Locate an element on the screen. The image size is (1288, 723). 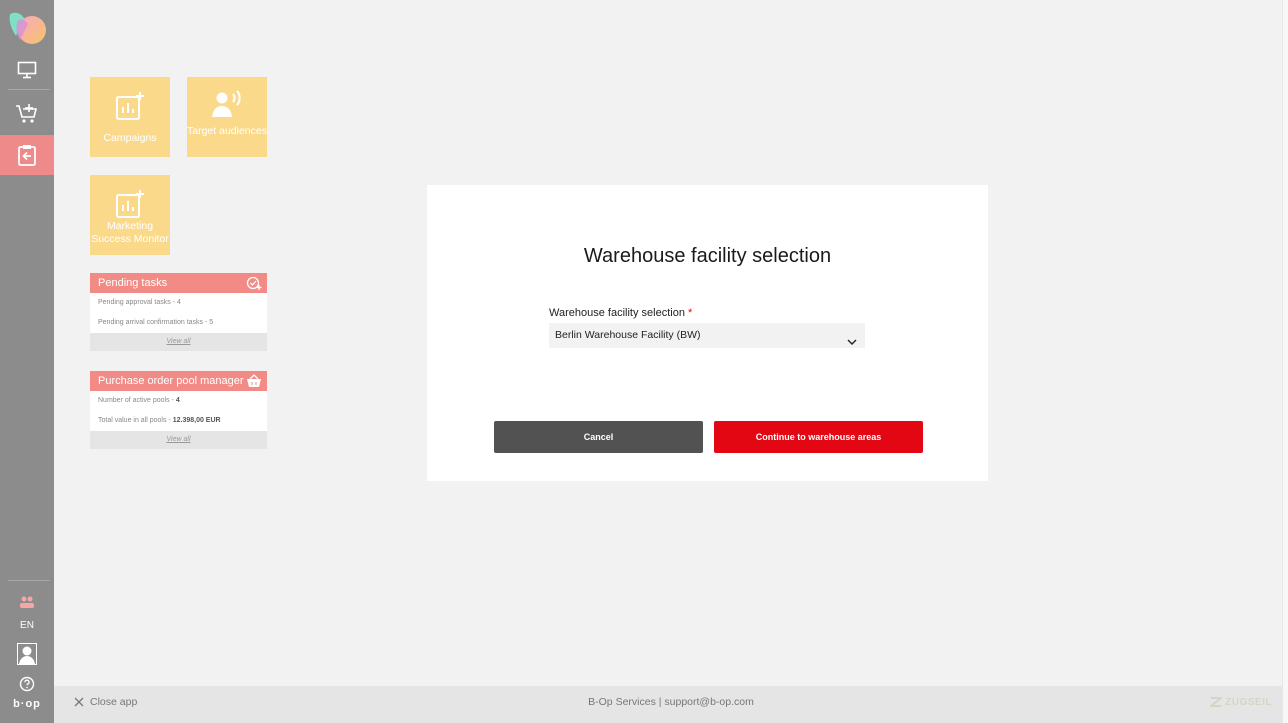
help-button is located at coordinates (27, 684).